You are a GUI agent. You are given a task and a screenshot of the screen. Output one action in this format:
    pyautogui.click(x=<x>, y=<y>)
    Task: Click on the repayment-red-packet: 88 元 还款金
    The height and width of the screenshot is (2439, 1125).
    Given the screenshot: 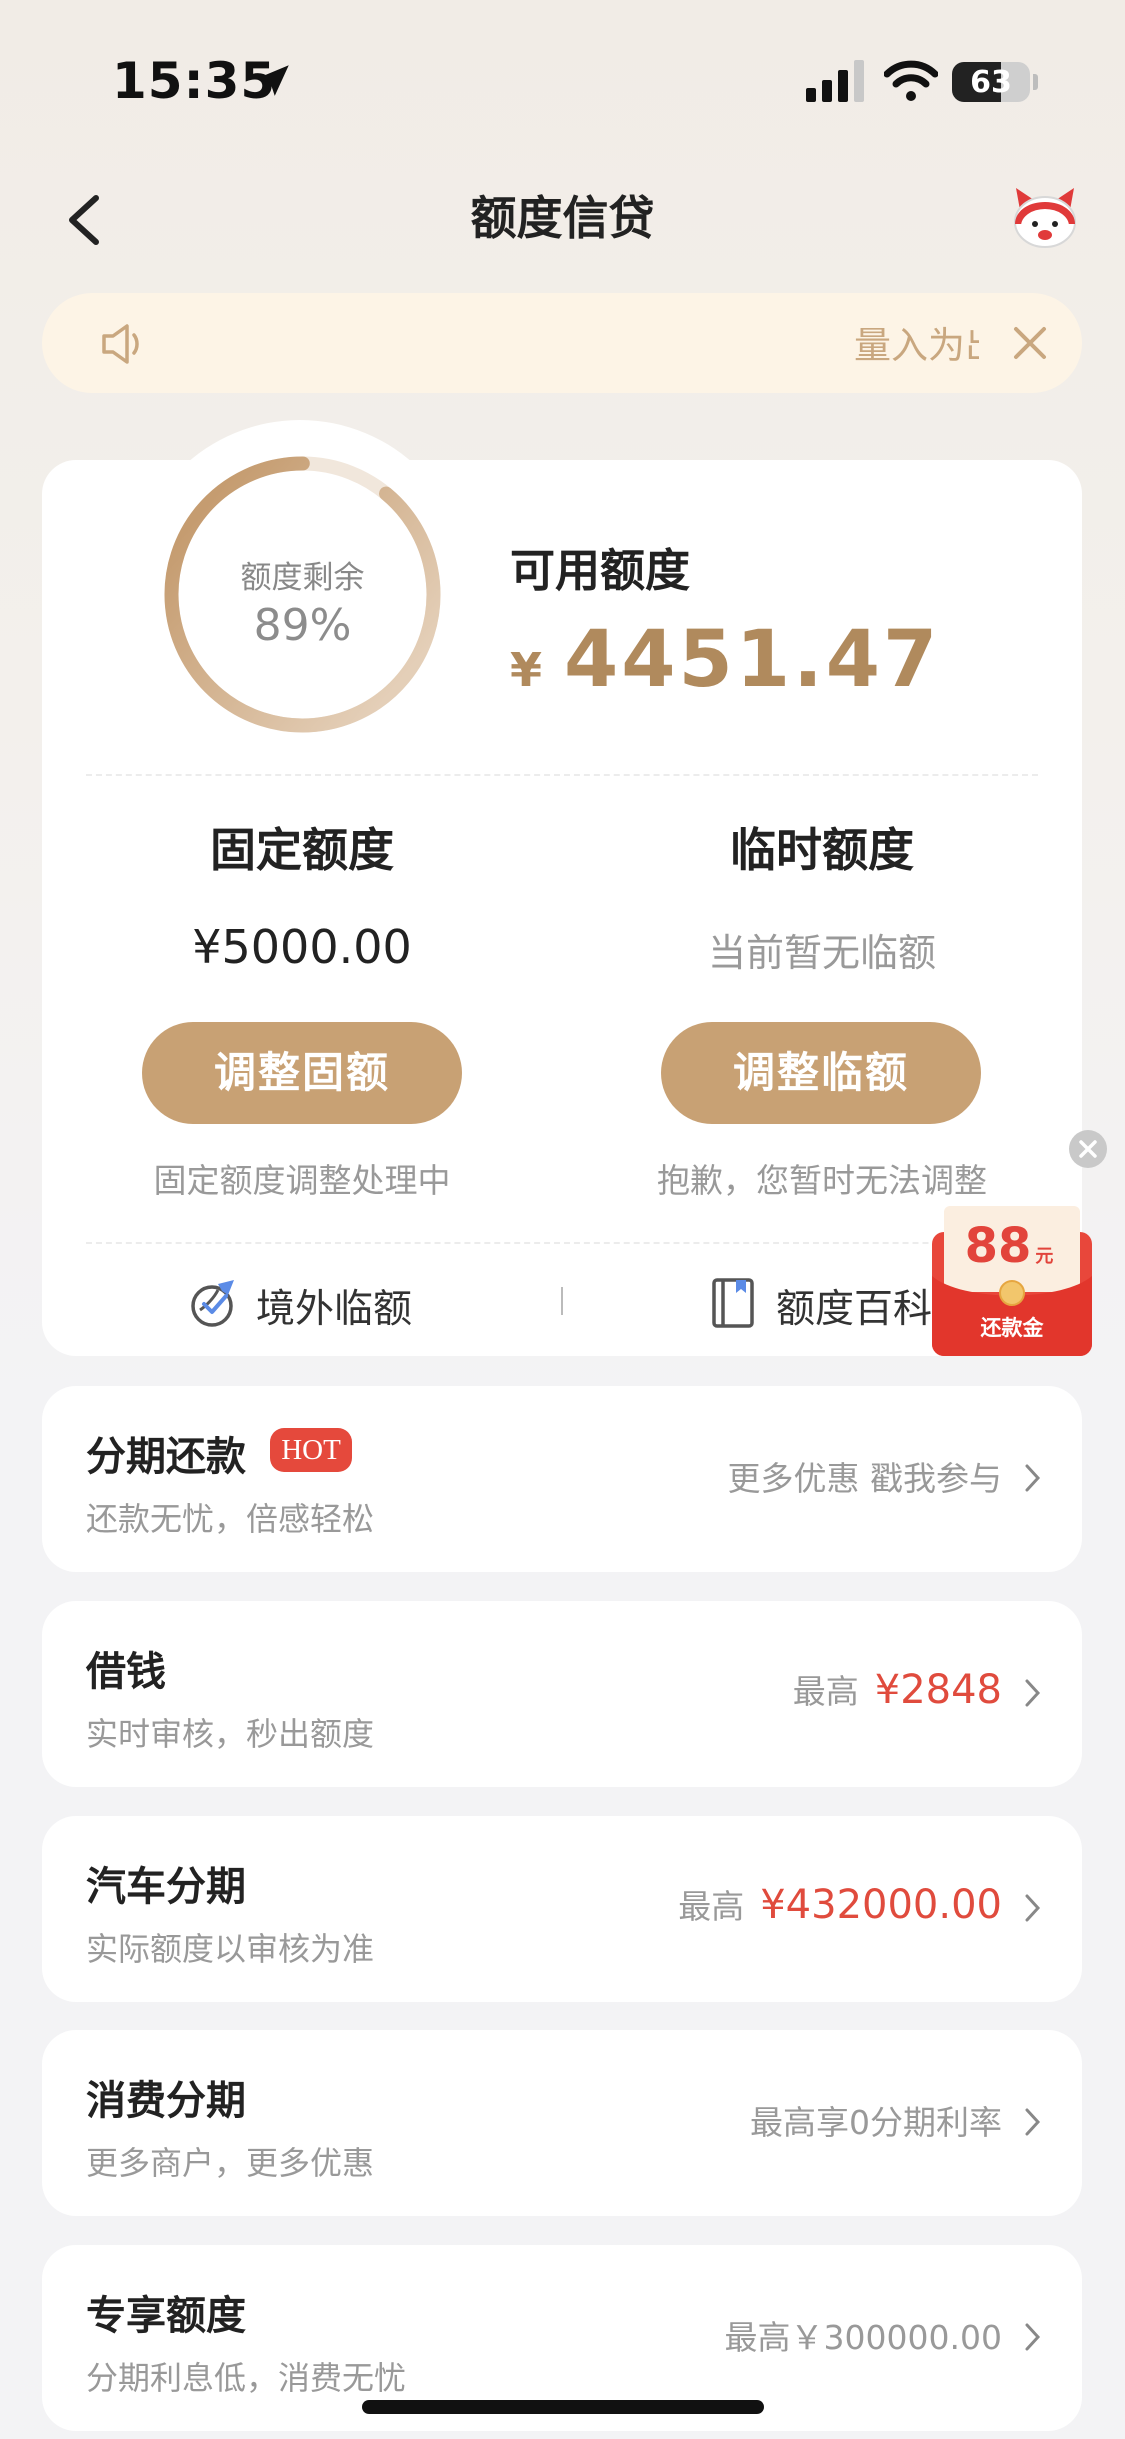 What is the action you would take?
    pyautogui.click(x=1012, y=1282)
    